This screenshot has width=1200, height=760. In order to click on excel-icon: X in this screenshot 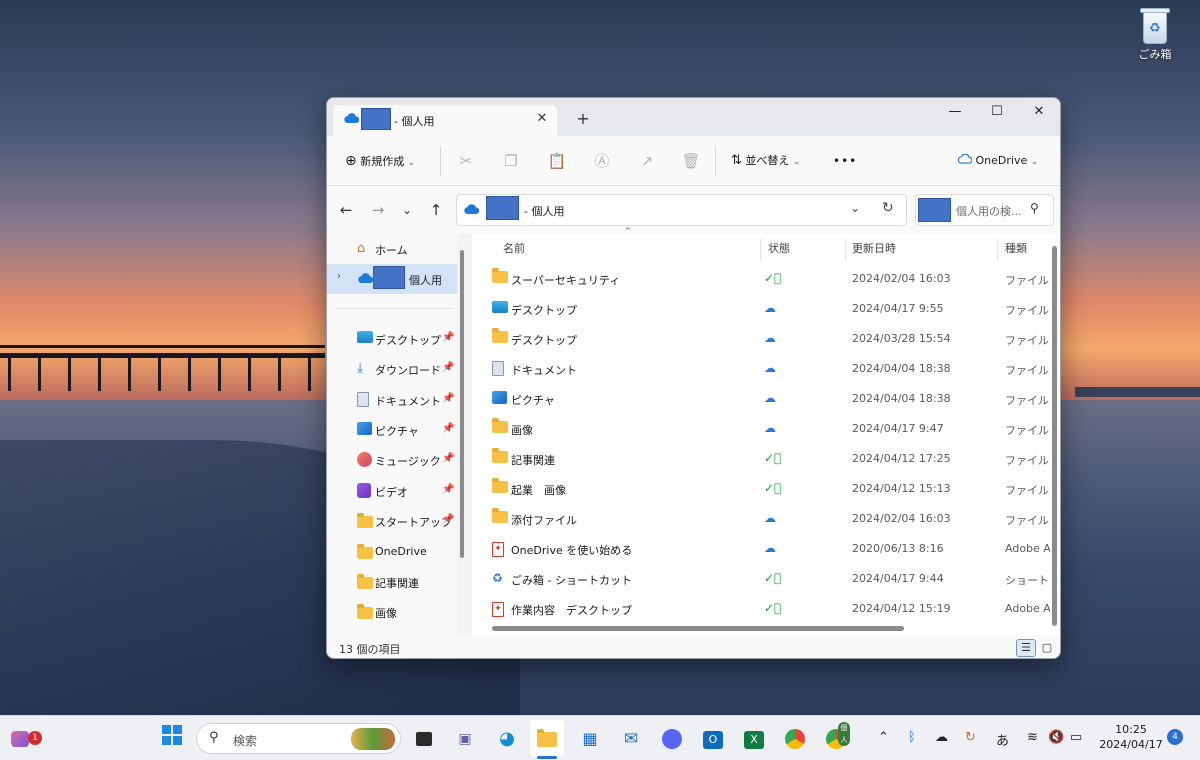, I will do `click(754, 739)`.